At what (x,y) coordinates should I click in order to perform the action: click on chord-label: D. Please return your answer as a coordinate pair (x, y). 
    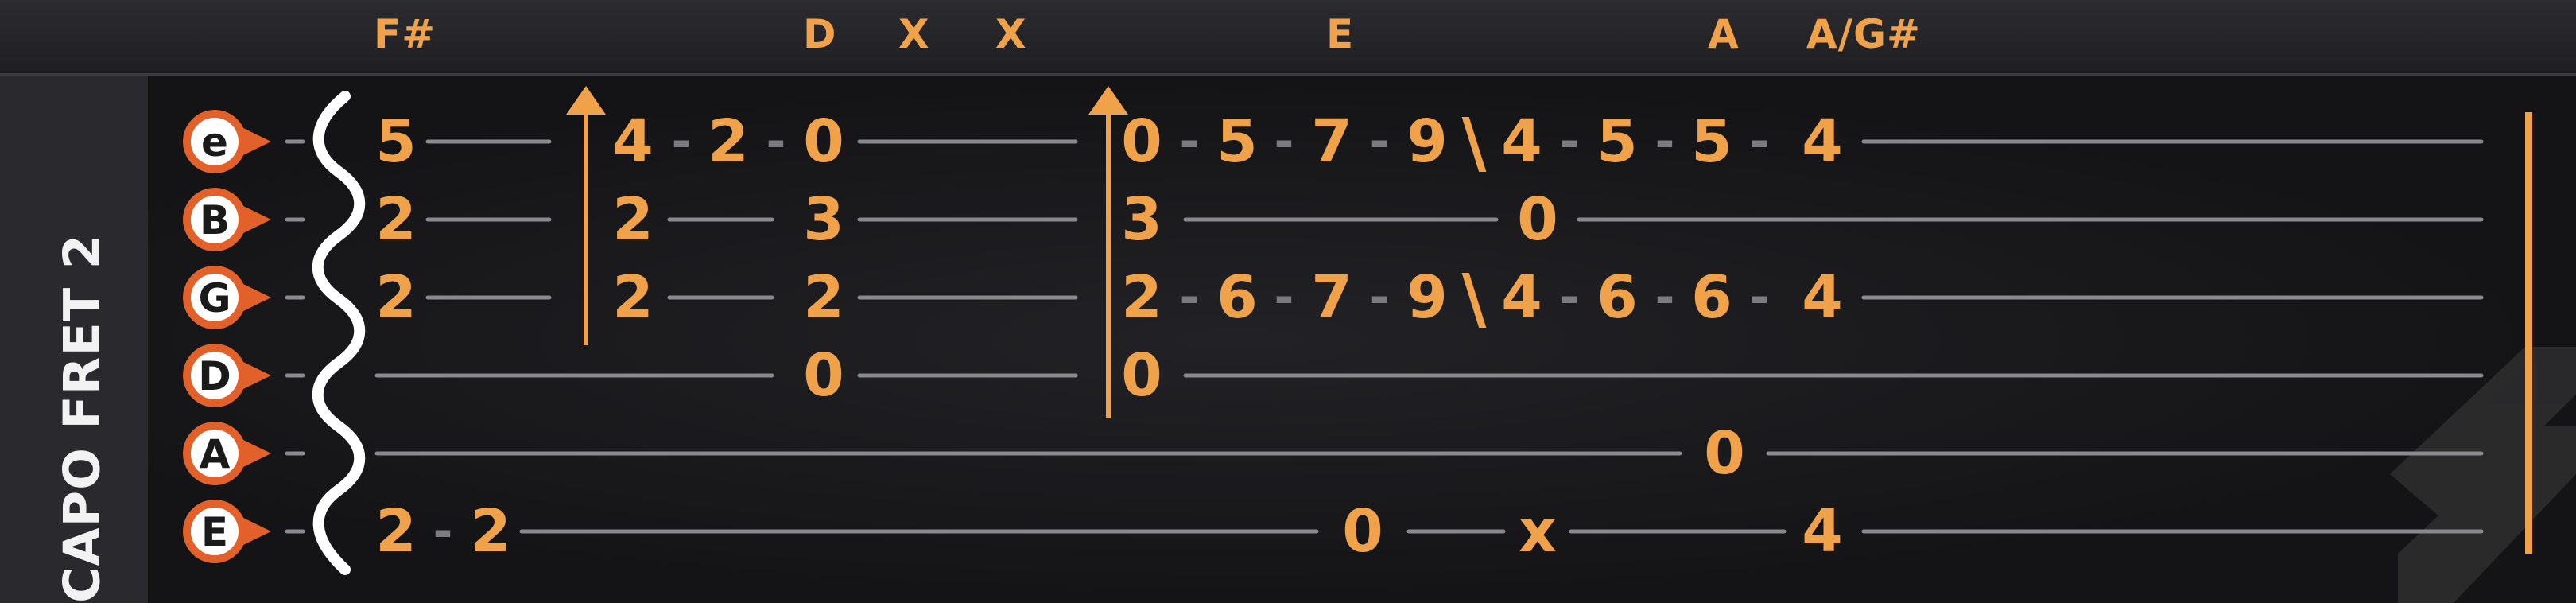
    Looking at the image, I should click on (820, 34).